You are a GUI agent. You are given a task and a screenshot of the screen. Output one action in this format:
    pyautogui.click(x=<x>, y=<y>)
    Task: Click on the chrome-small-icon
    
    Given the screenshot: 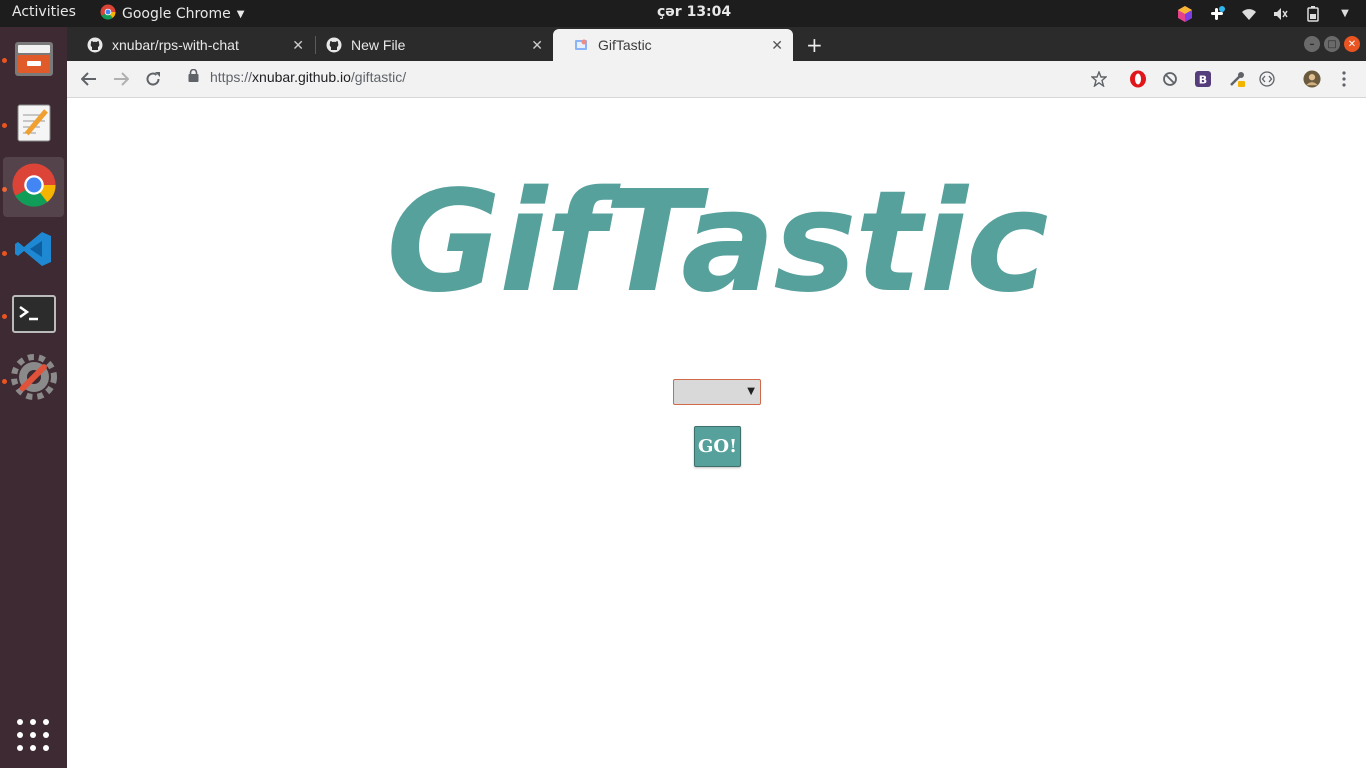 What is the action you would take?
    pyautogui.click(x=108, y=14)
    